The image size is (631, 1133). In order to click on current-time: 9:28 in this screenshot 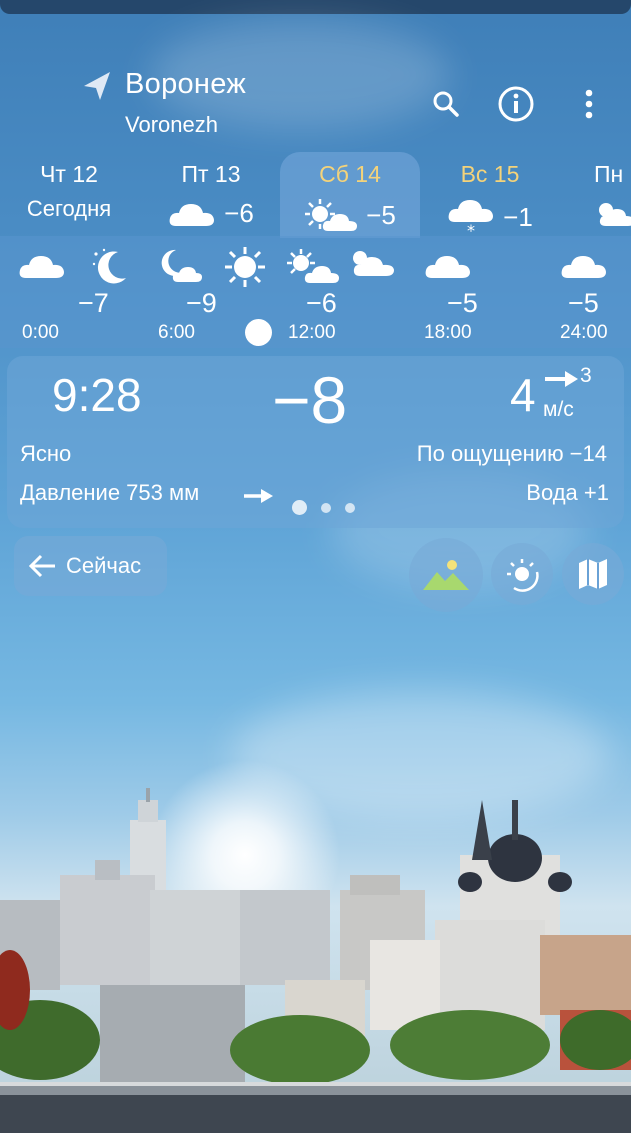, I will do `click(97, 395)`.